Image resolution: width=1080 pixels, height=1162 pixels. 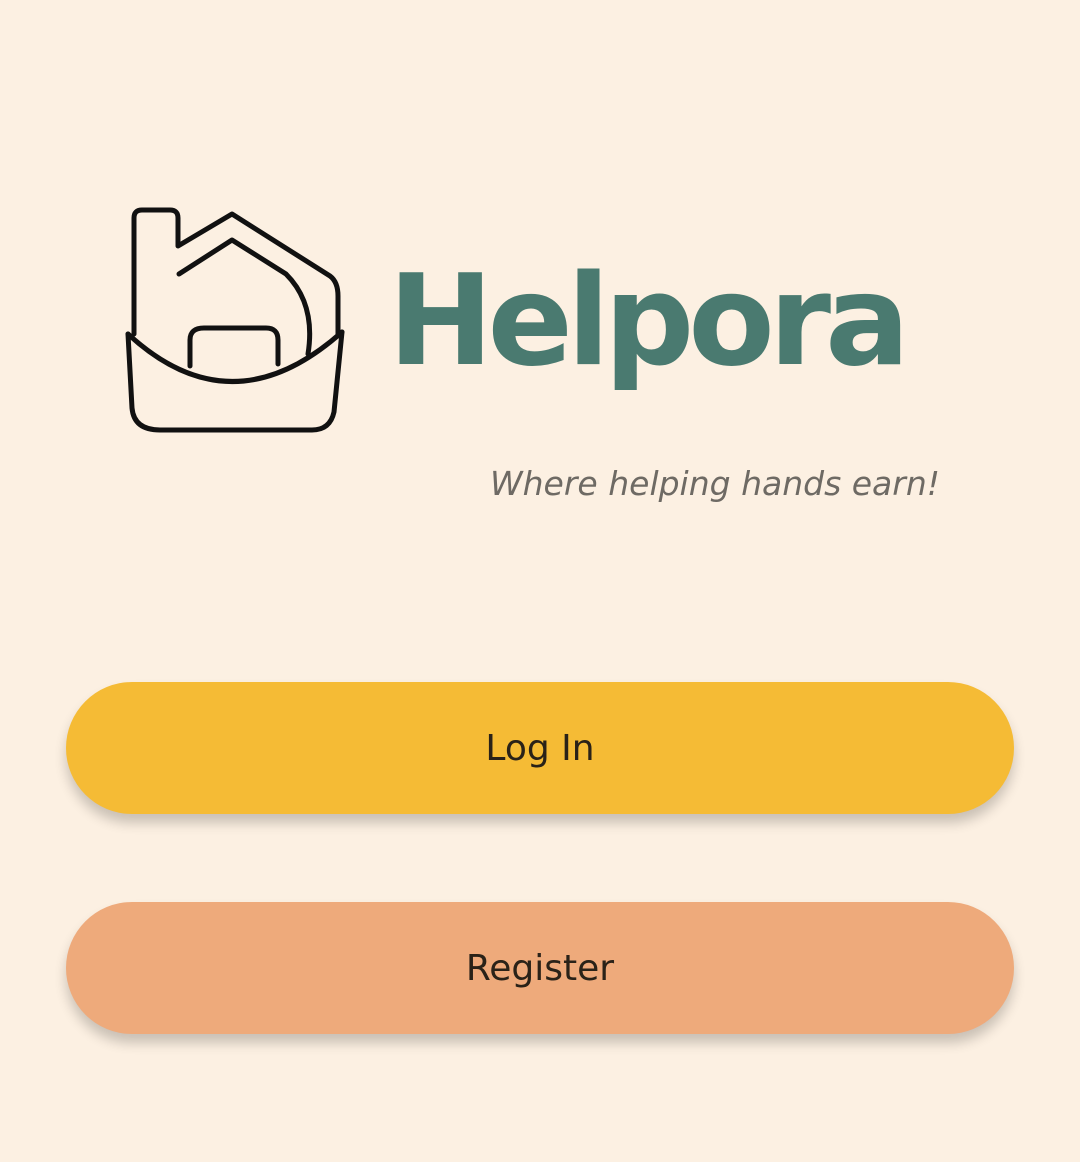 I want to click on house-basket-icon, so click(x=235, y=320).